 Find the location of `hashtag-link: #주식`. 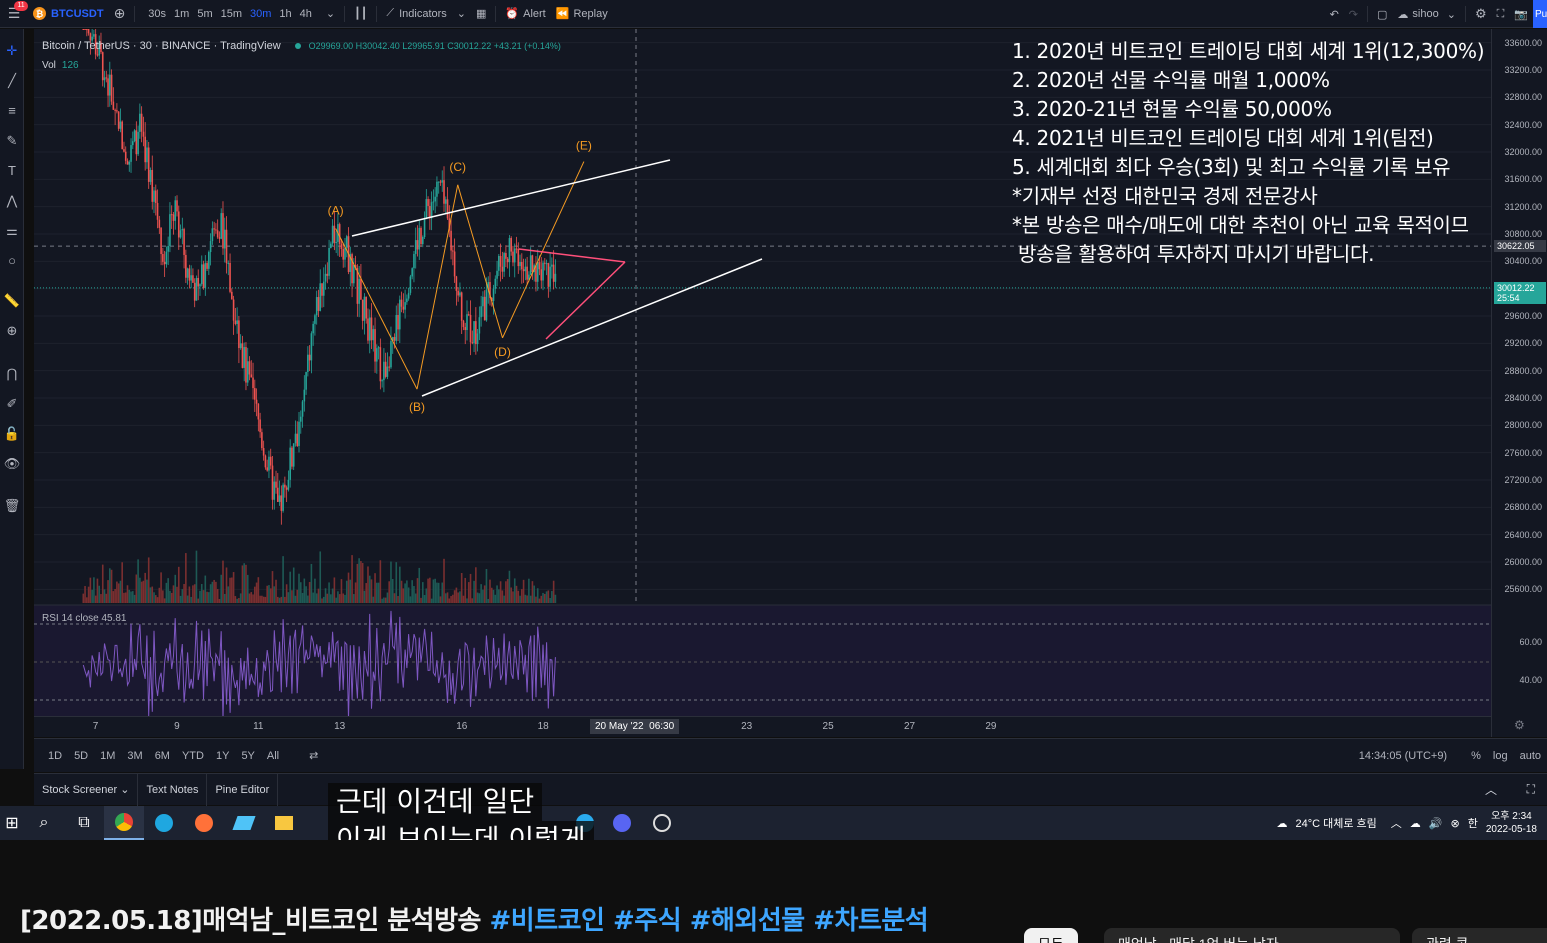

hashtag-link: #주식 is located at coordinates (647, 921).